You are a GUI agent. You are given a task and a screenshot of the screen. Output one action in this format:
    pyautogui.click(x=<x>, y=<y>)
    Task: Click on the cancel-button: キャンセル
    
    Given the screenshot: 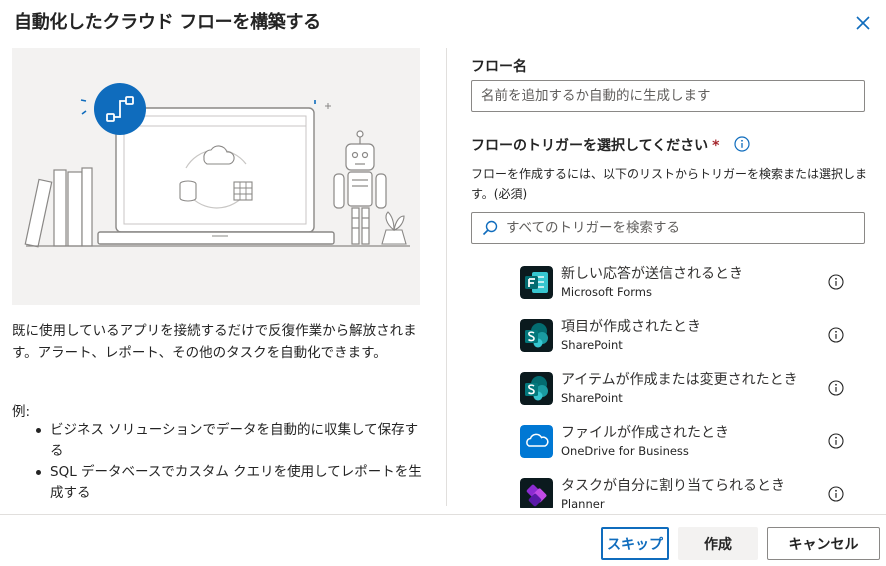 What is the action you would take?
    pyautogui.click(x=823, y=543)
    